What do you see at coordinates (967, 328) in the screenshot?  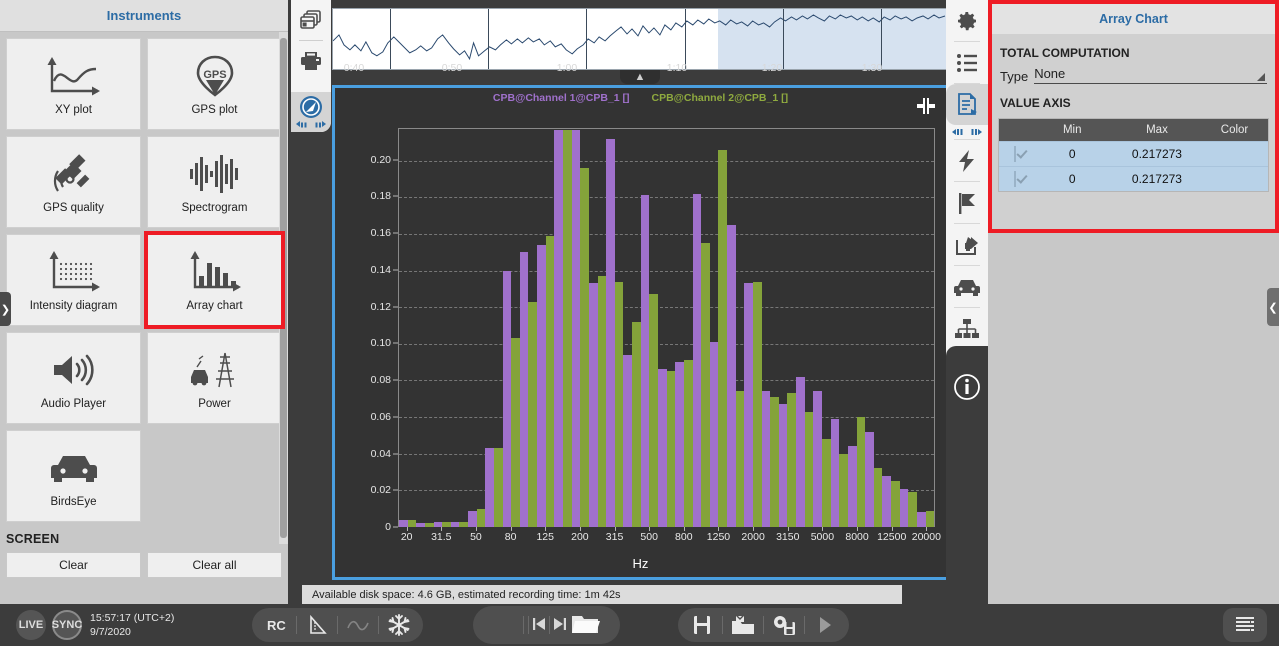 I see `sitemap-icon` at bounding box center [967, 328].